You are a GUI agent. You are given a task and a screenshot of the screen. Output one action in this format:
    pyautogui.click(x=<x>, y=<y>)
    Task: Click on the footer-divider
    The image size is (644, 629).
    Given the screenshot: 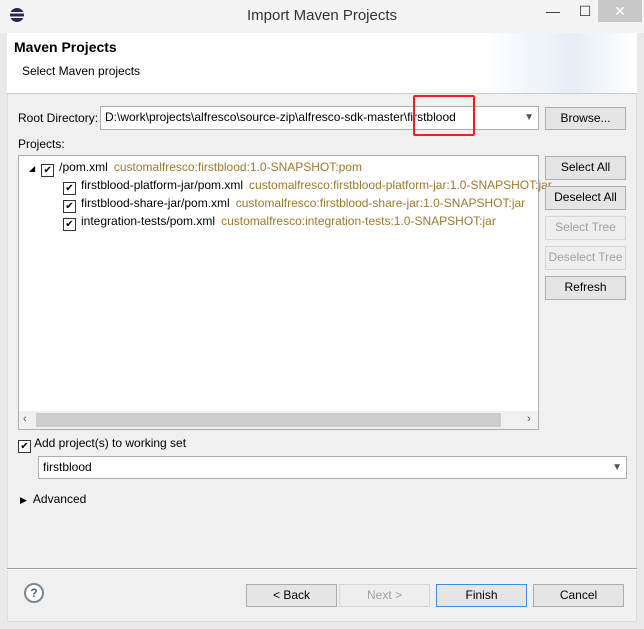 What is the action you would take?
    pyautogui.click(x=322, y=569)
    